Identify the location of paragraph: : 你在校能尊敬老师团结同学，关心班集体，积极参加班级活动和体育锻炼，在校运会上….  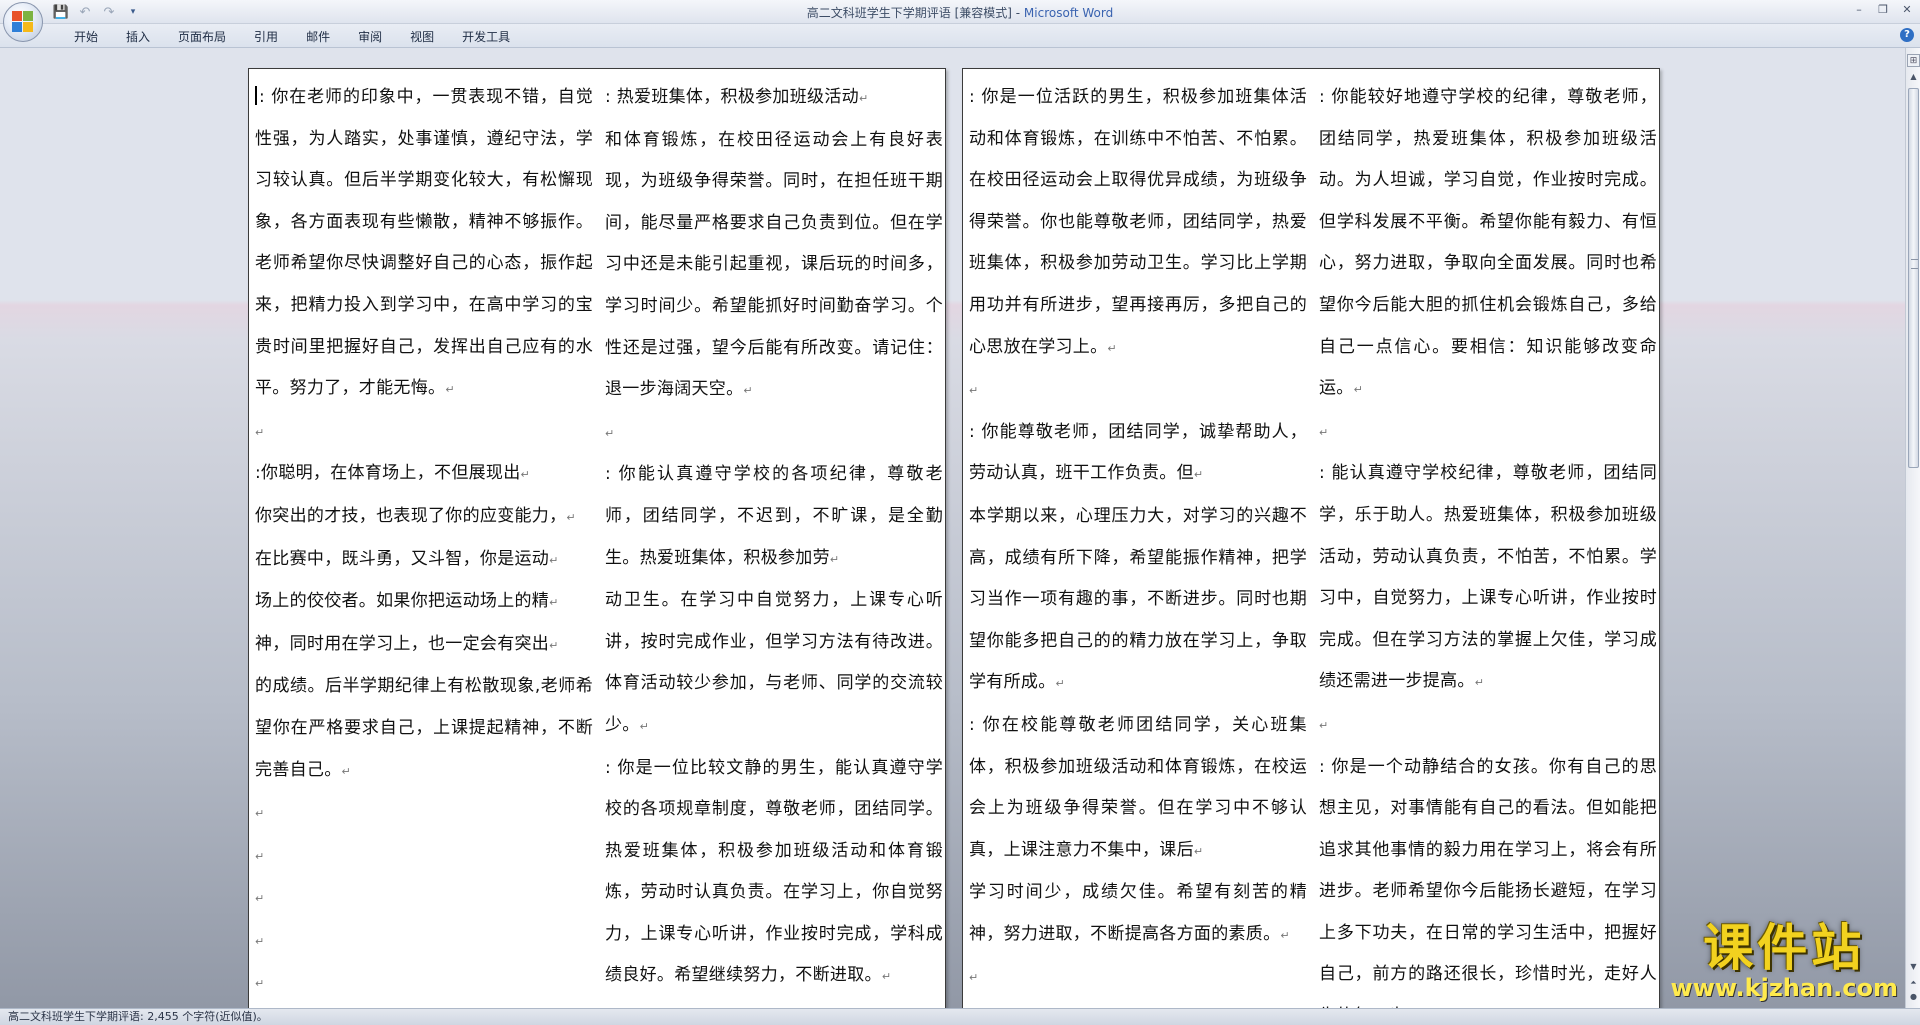
(1138, 788).